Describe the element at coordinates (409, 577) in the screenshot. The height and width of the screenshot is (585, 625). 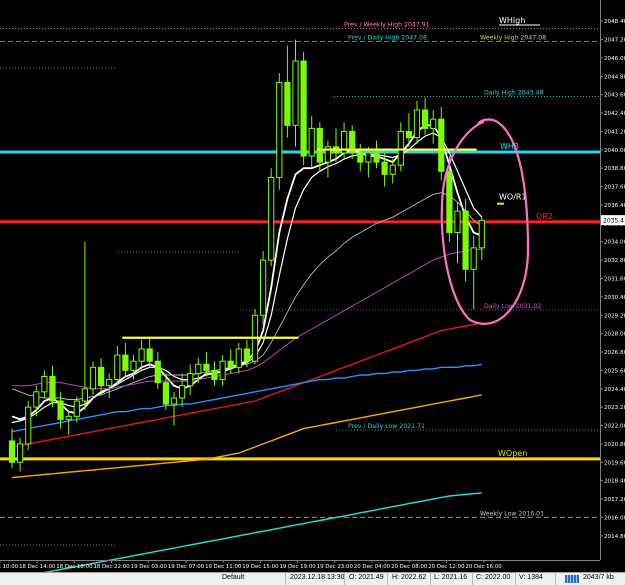
I see `status-high: H: 2022.62` at that location.